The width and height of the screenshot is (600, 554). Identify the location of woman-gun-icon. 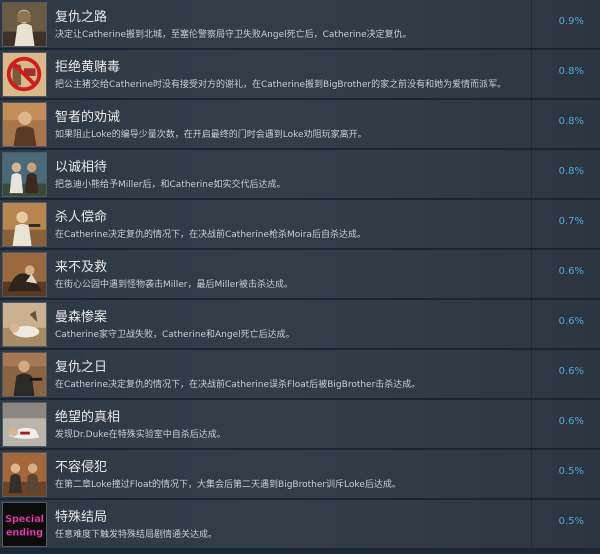
(24, 224).